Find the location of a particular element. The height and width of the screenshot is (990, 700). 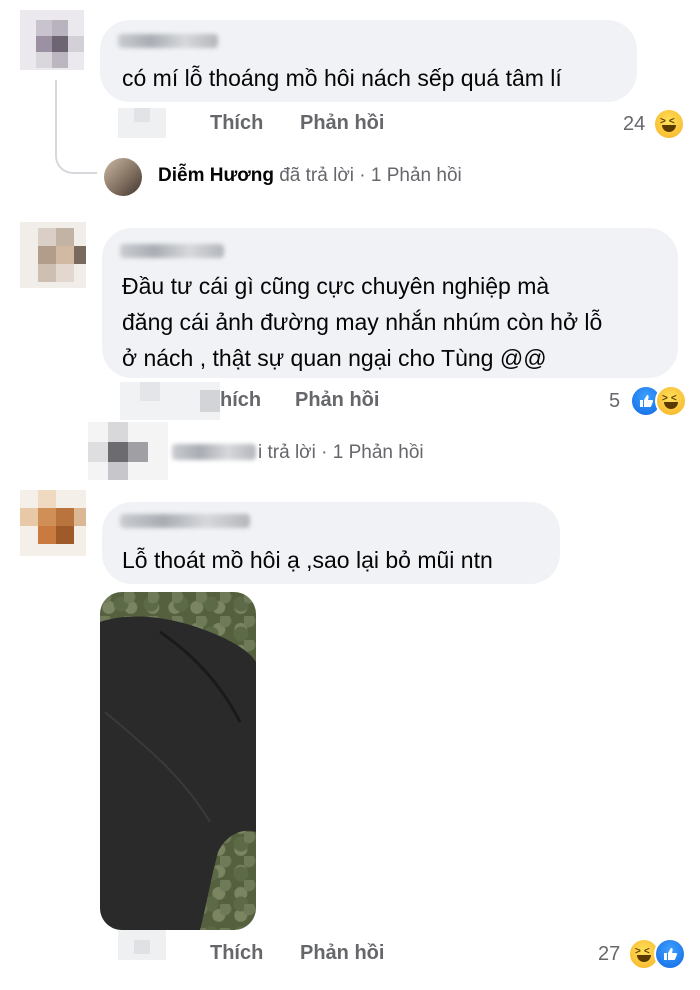

comment-text-line-1: Đầu tư cái gì cũng cực chuyên nghiệp mà is located at coordinates (336, 286).